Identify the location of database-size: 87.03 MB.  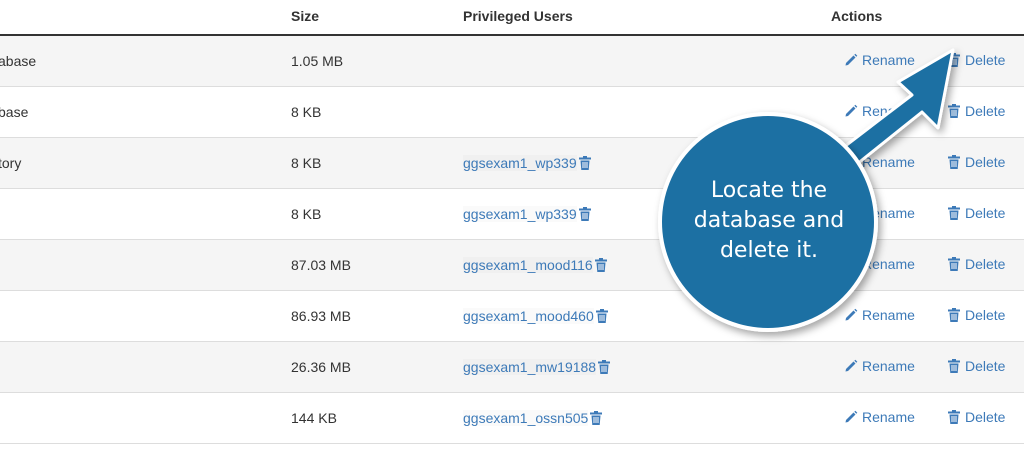
(321, 265).